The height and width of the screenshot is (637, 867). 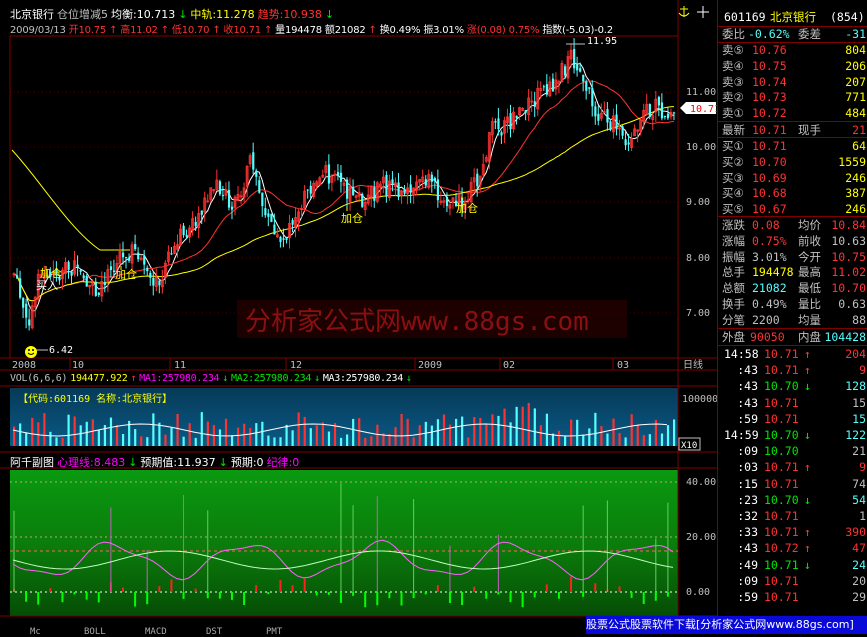 What do you see at coordinates (855, 97) in the screenshot?
I see `sell-volume: 771` at bounding box center [855, 97].